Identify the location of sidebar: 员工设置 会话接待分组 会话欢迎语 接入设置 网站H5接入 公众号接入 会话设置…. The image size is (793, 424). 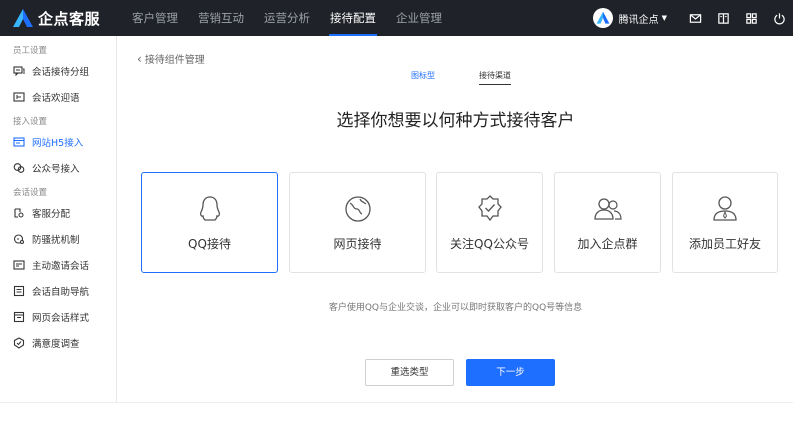
(58, 219).